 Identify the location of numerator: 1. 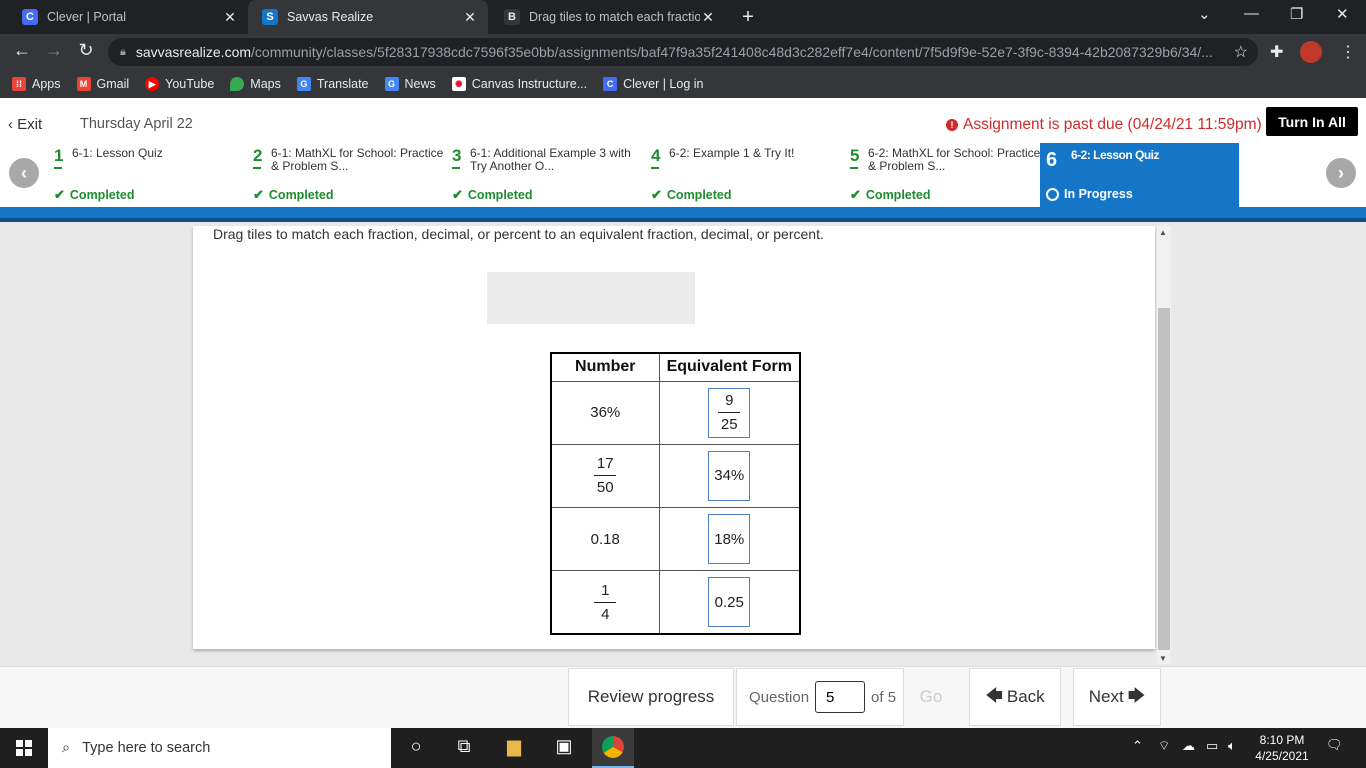
(605, 590).